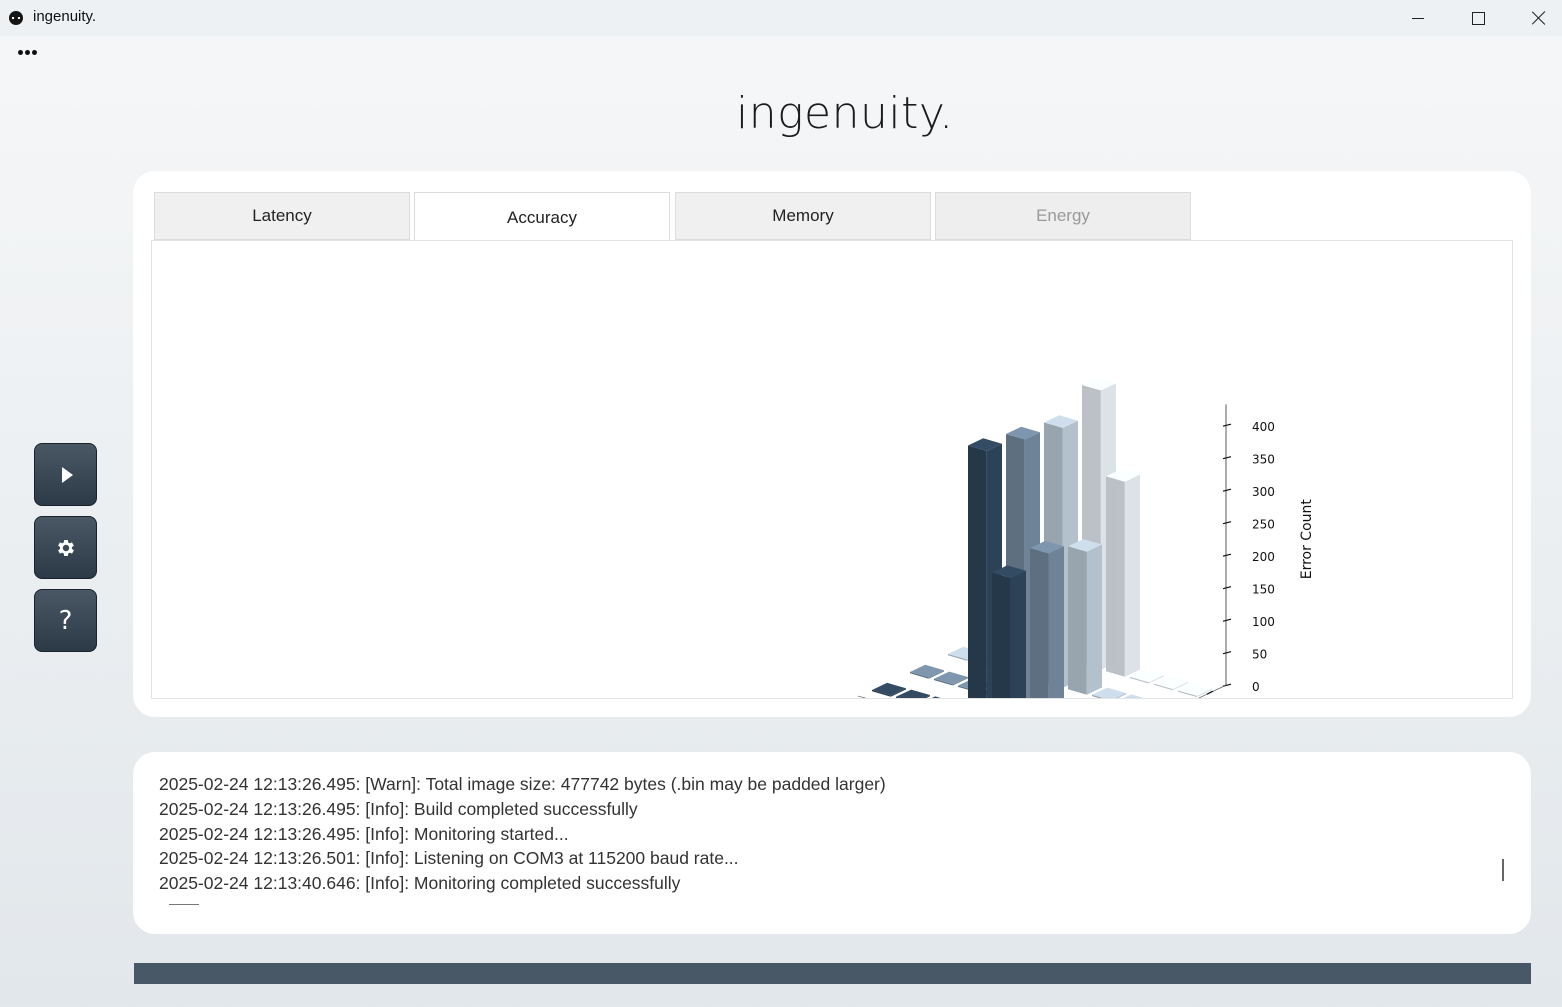 This screenshot has height=1007, width=1562. What do you see at coordinates (184, 904) in the screenshot?
I see `log-horizontal-scrollbar` at bounding box center [184, 904].